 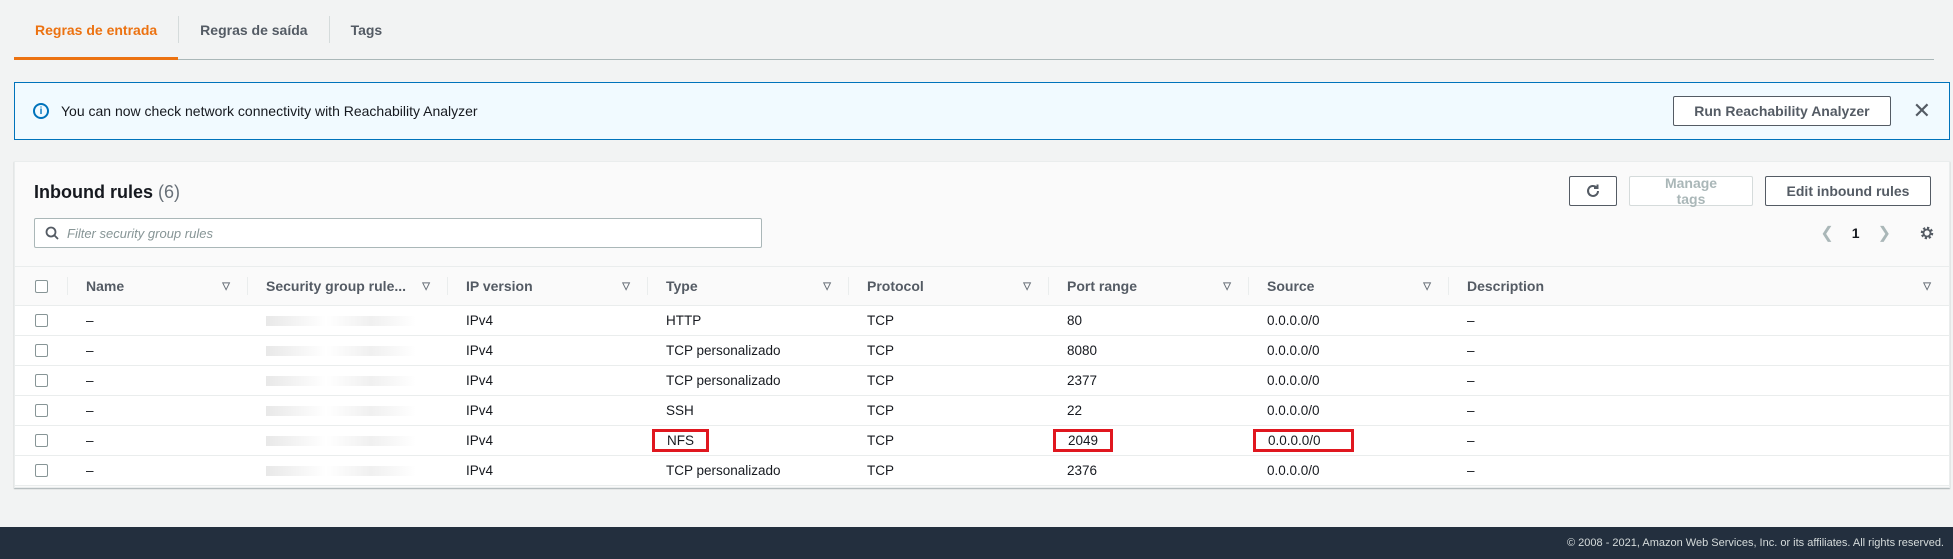 I want to click on cell-type: HTTP, so click(x=684, y=320).